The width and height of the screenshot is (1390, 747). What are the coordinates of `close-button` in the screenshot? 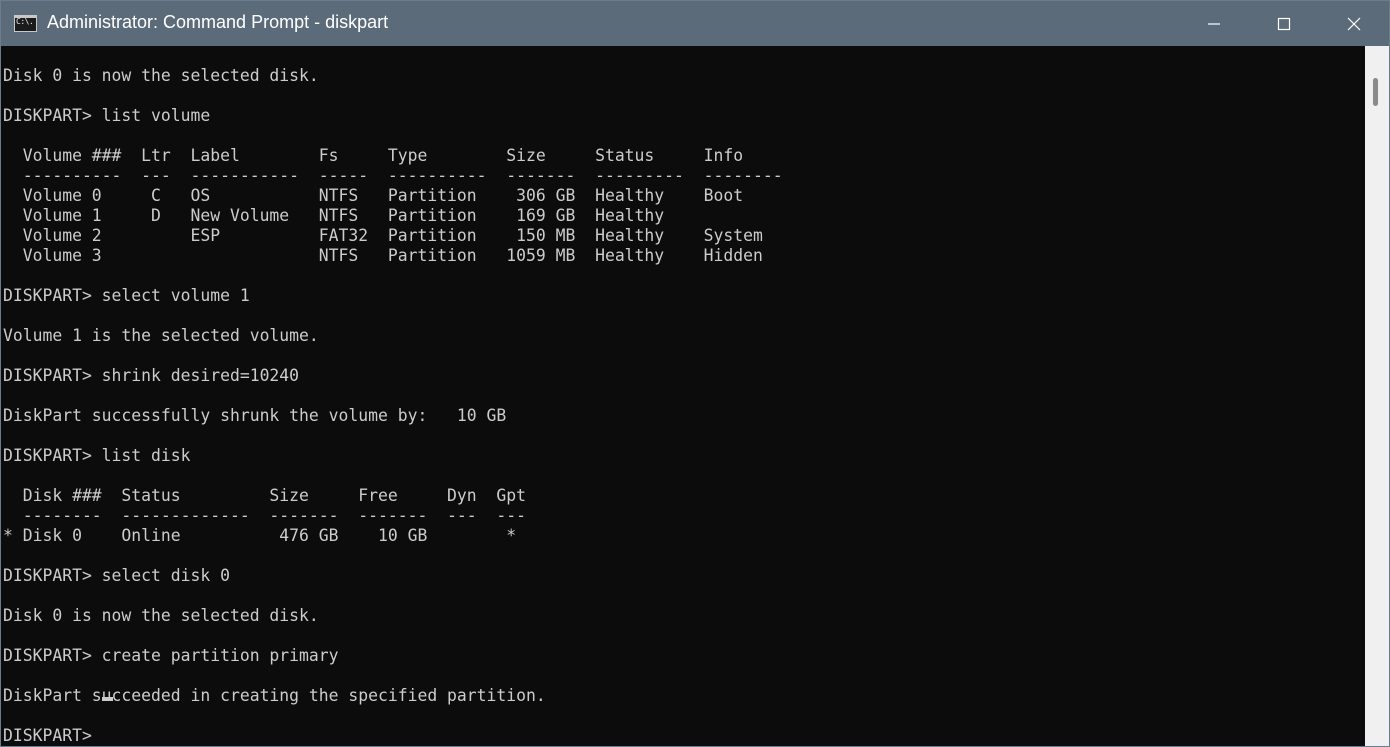 It's located at (1354, 23).